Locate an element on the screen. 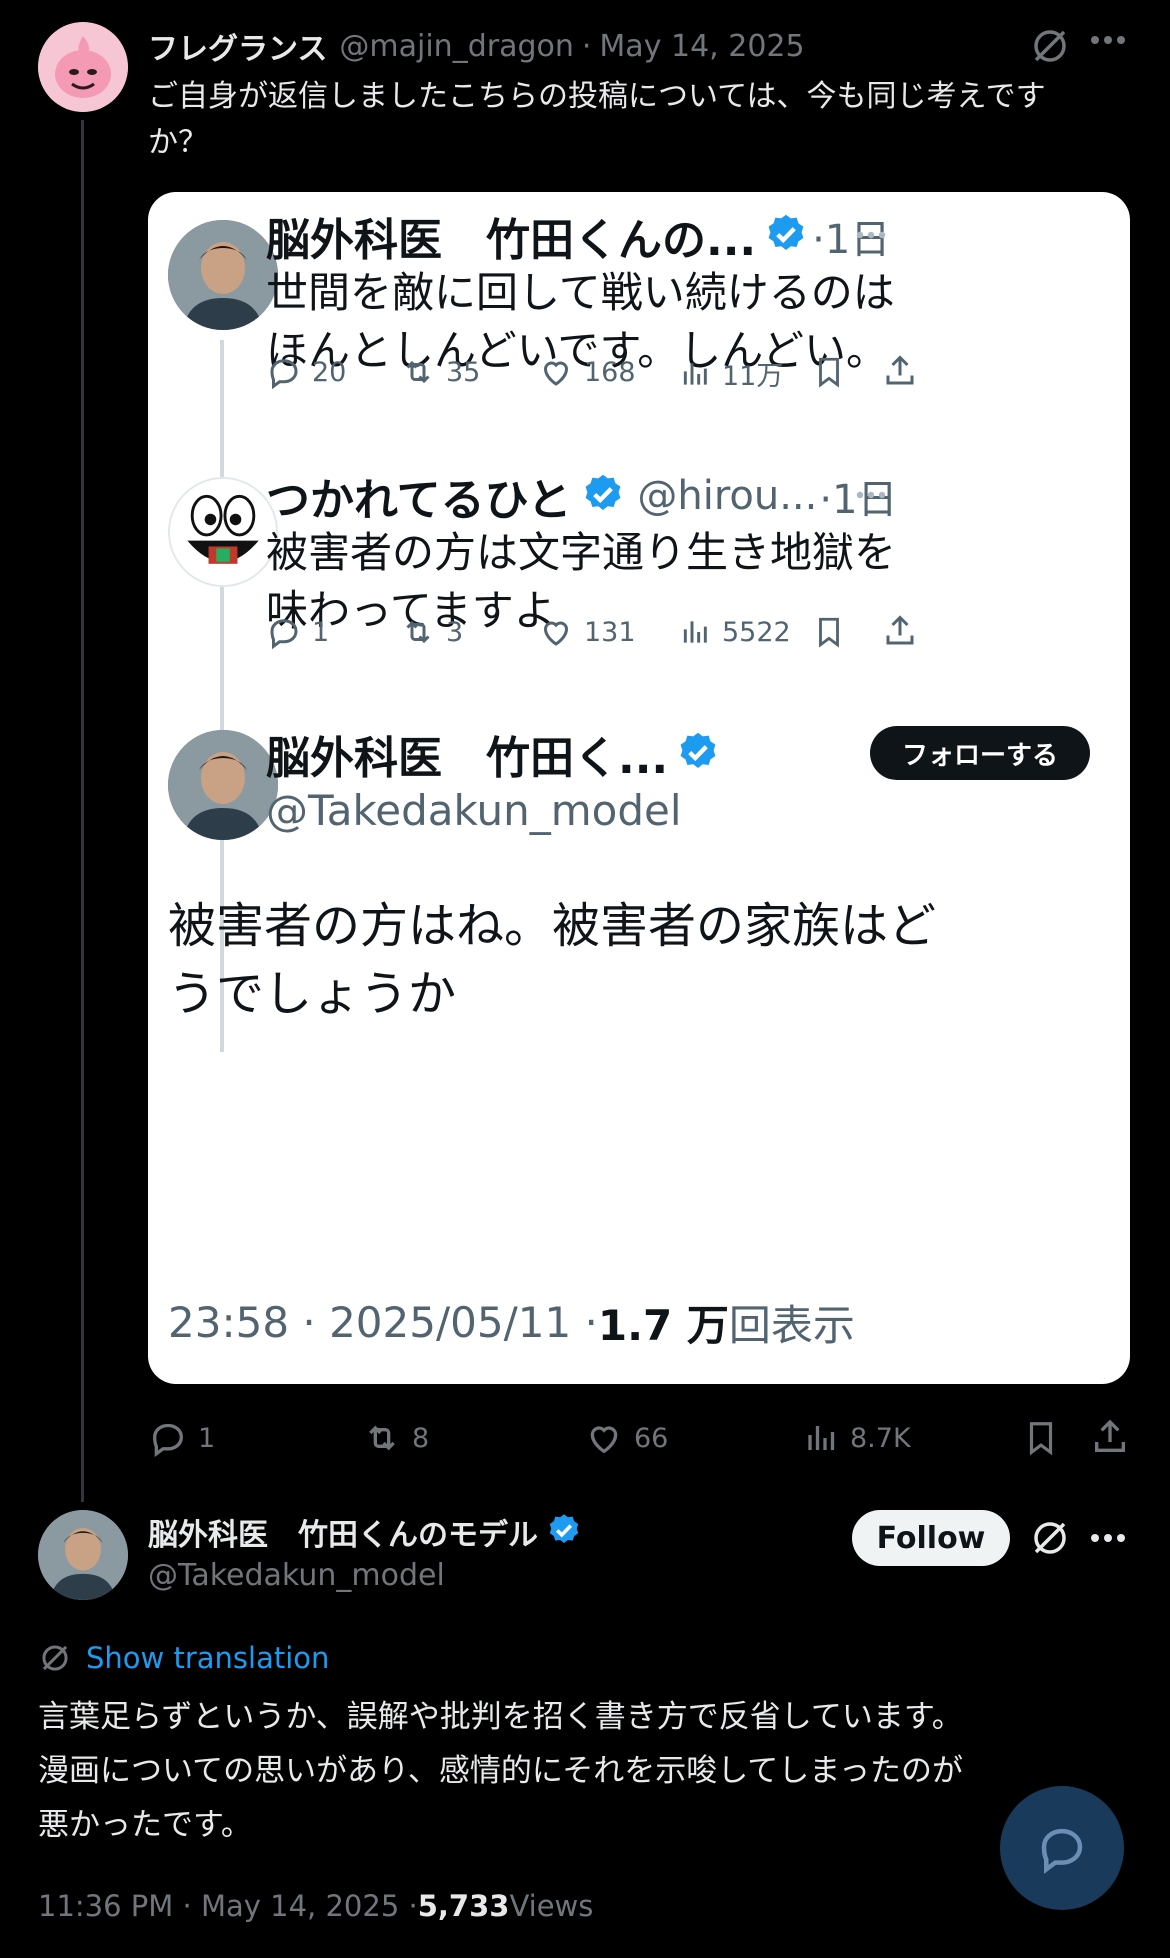  chat-bubble-icon is located at coordinates (1062, 1851).